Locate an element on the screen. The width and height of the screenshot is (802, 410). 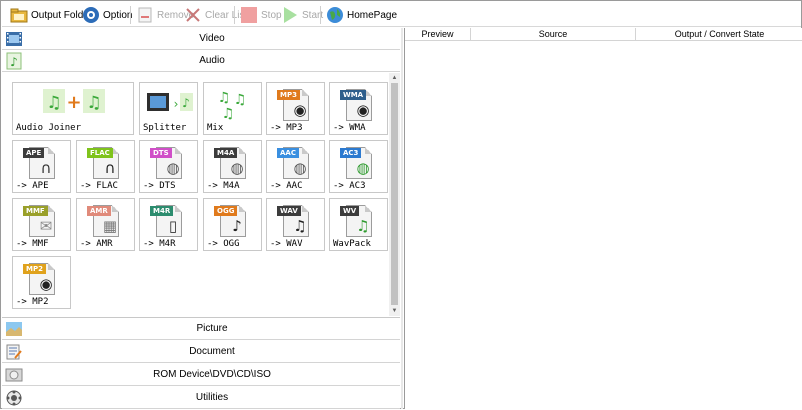
ac3-file-icon: AC3 ◍ is located at coordinates (359, 162).